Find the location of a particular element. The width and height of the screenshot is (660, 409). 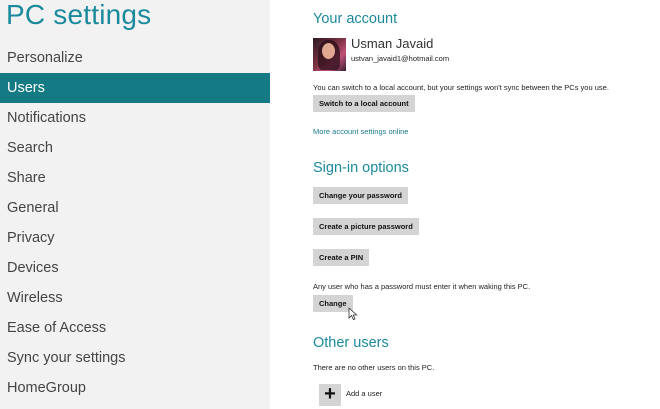

nav-item-devices: Devices is located at coordinates (135, 268).